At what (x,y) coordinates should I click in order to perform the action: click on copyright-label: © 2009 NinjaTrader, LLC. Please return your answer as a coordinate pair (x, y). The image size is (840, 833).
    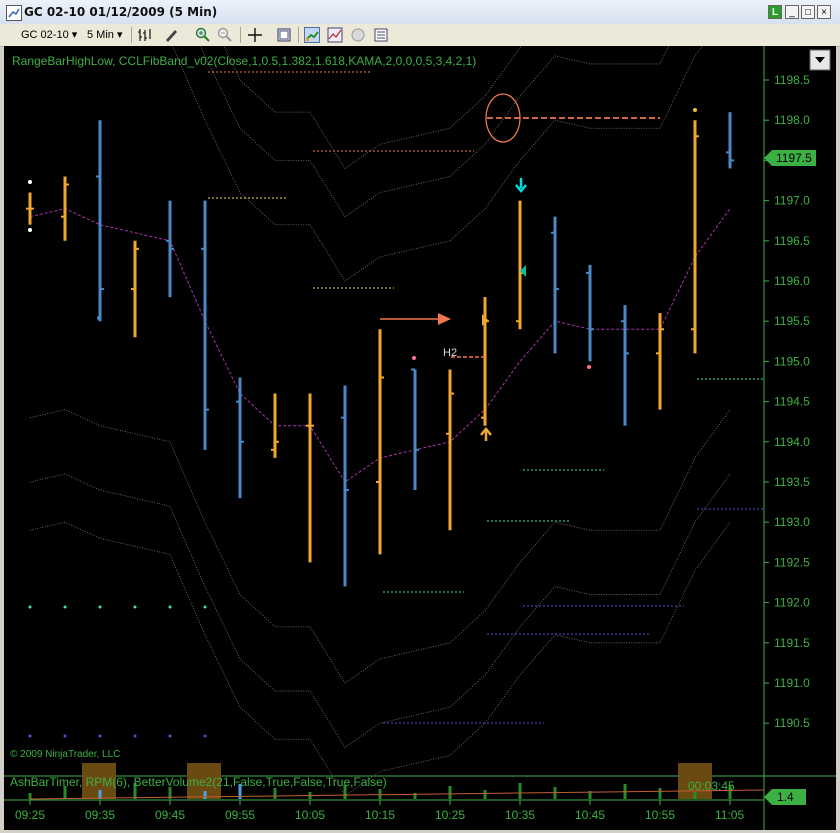
    Looking at the image, I should click on (65, 754).